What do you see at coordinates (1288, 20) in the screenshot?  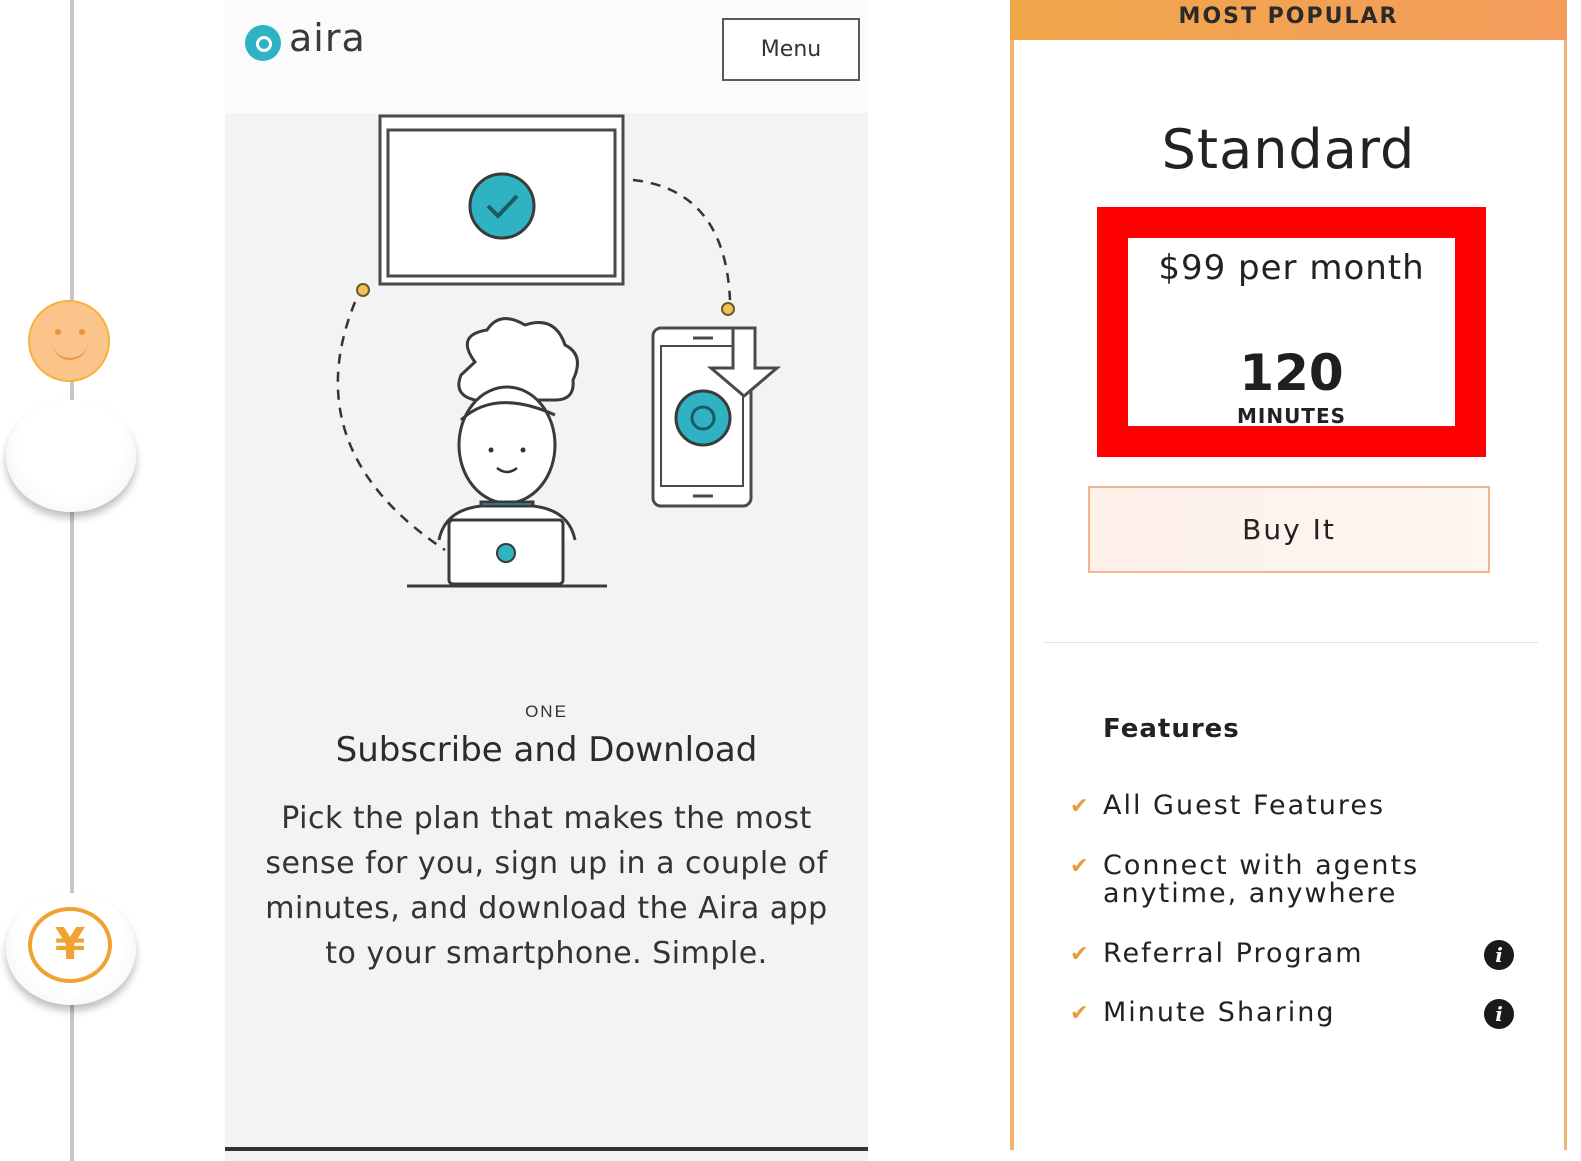 I see `most-popular-banner: MOST POPULAR` at bounding box center [1288, 20].